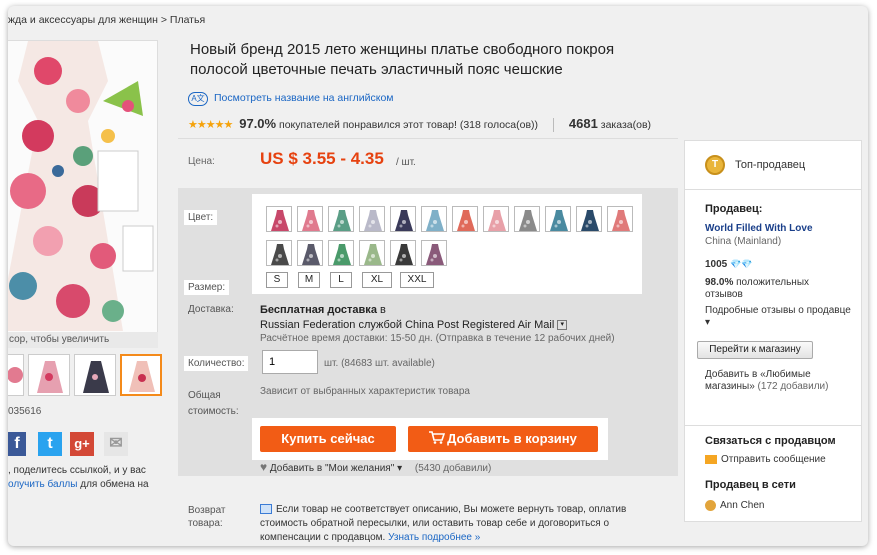 The width and height of the screenshot is (877, 555). What do you see at coordinates (437, 437) in the screenshot?
I see `cart-icon` at bounding box center [437, 437].